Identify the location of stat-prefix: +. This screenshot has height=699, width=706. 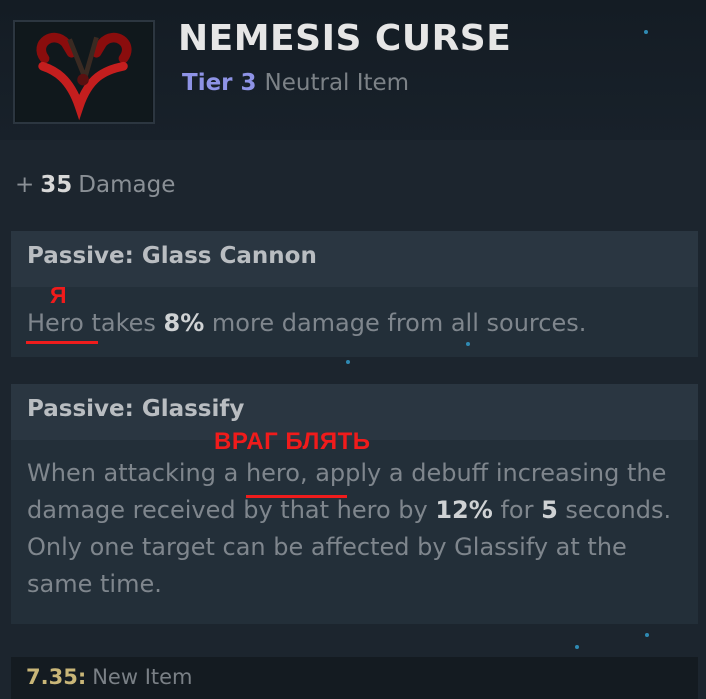
(25, 185).